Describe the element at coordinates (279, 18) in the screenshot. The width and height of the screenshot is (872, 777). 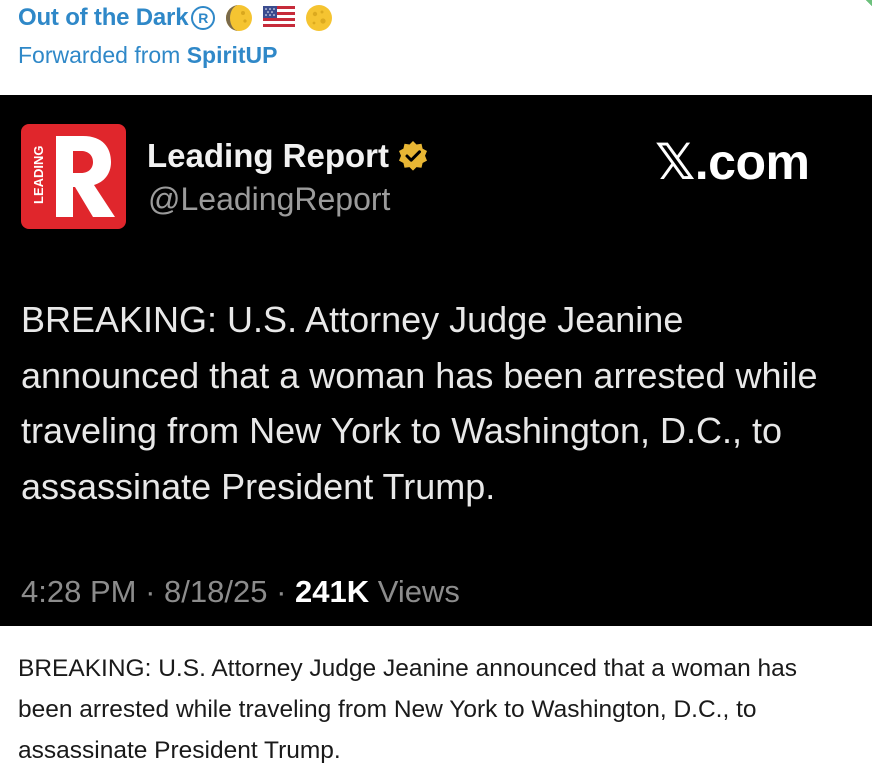
I see `us-flag-emoji-icon` at that location.